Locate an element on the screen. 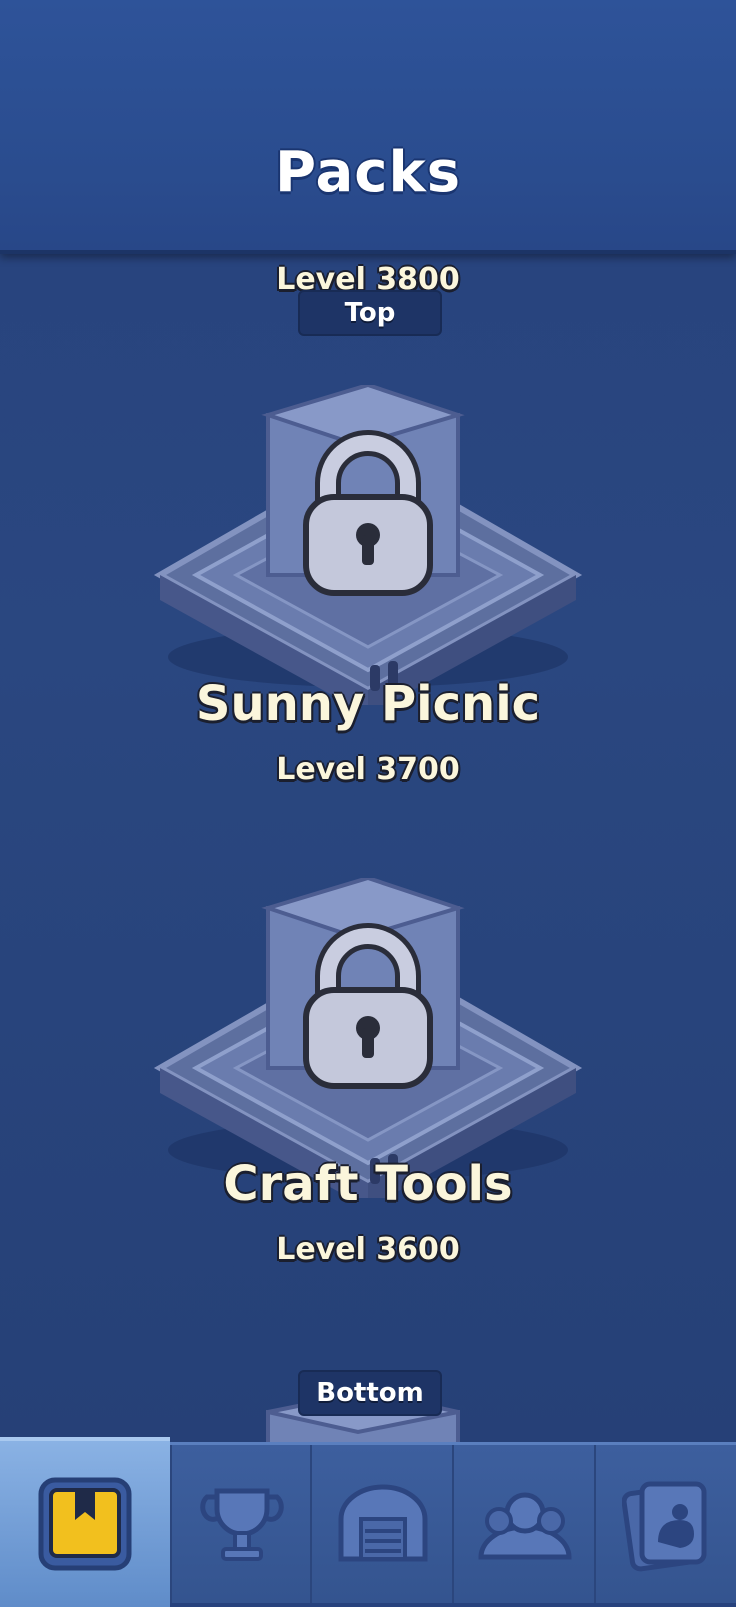 This screenshot has width=736, height=1607. collection-icon is located at coordinates (667, 1524).